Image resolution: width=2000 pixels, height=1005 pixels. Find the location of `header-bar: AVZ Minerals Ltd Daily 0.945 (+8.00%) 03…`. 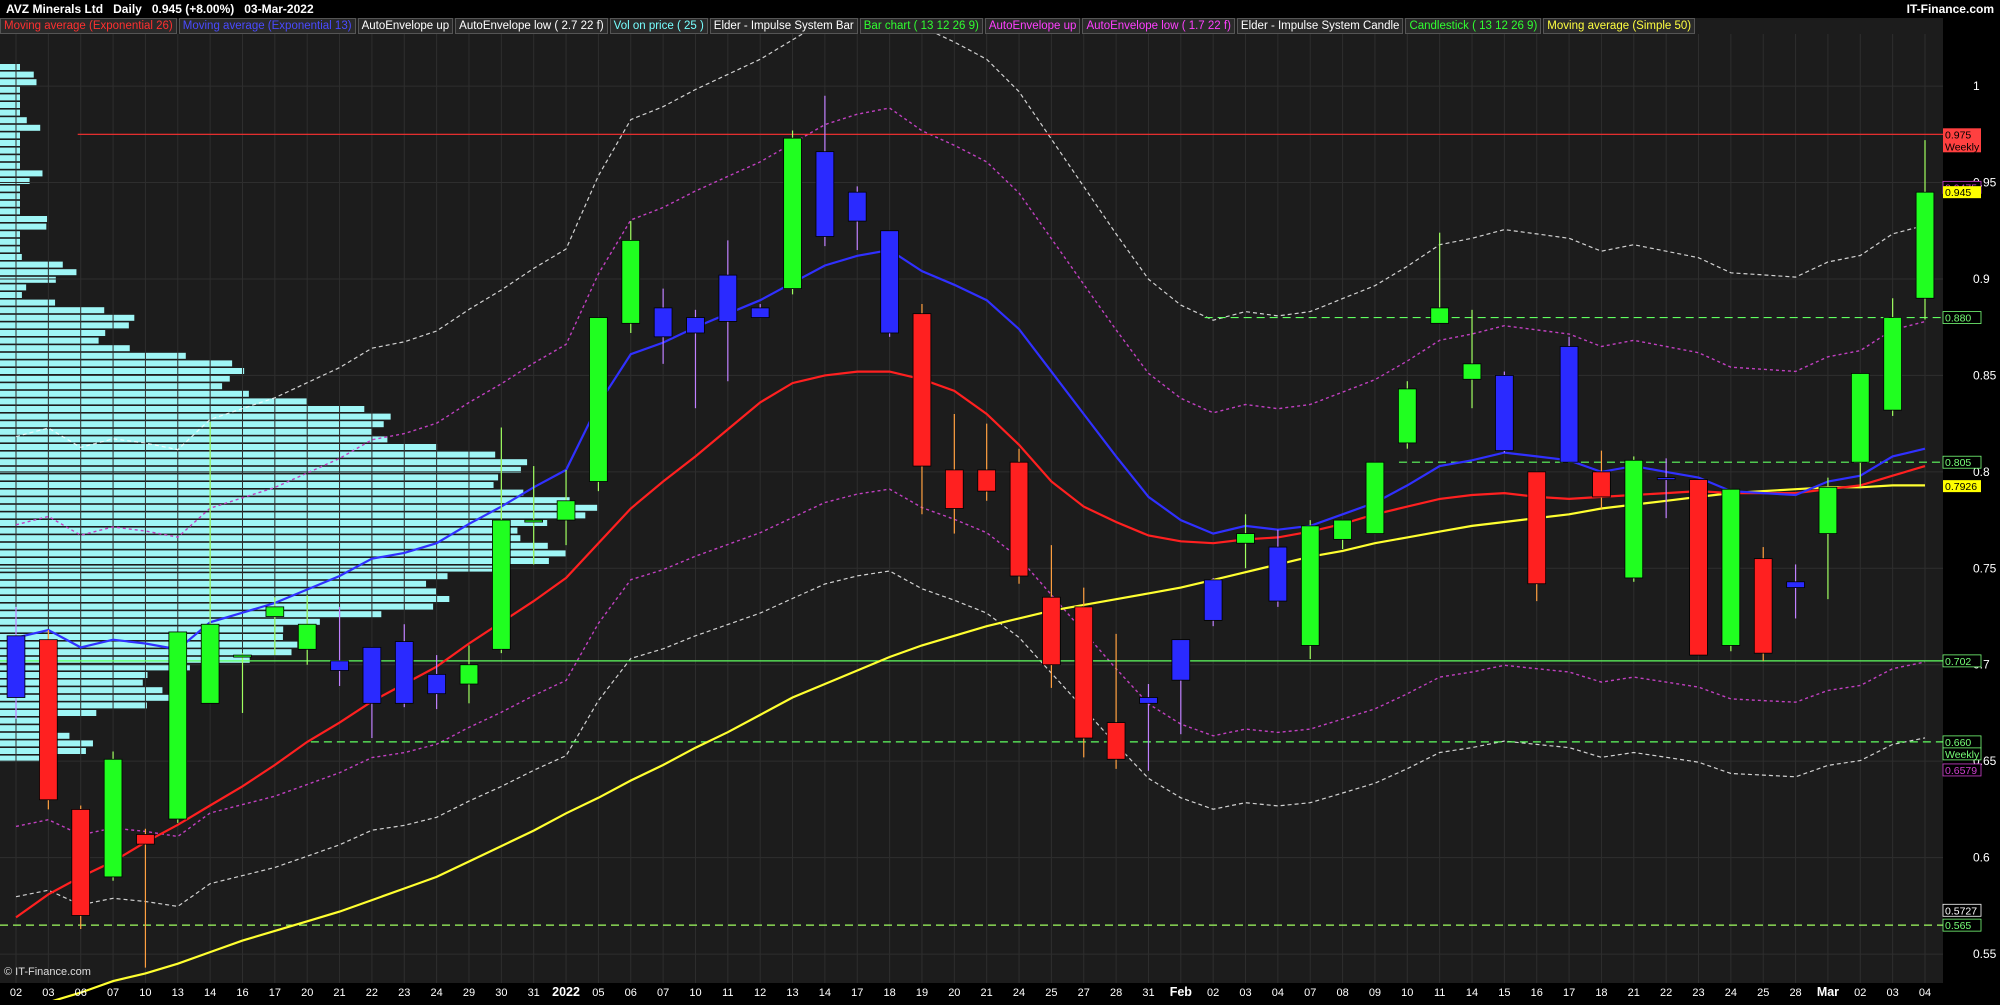

header-bar: AVZ Minerals Ltd Daily 0.945 (+8.00%) 03… is located at coordinates (1000, 9).